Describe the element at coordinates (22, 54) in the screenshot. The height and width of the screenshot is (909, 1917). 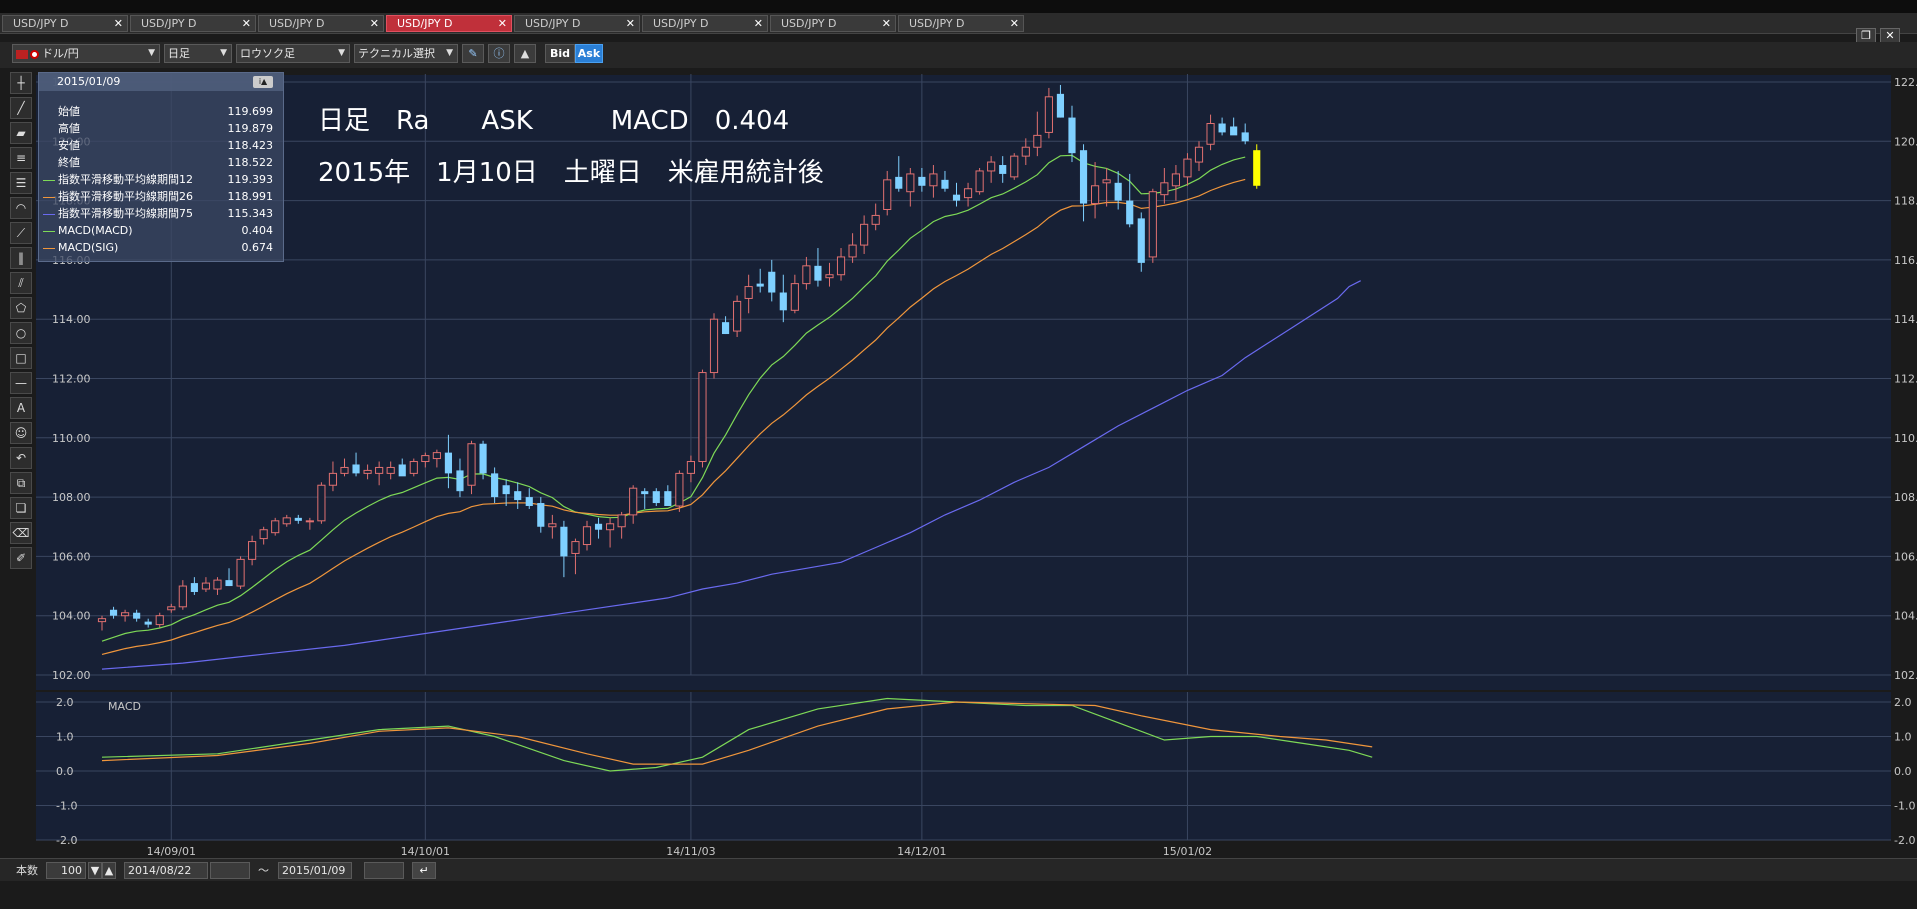
I see `flag-icon` at that location.